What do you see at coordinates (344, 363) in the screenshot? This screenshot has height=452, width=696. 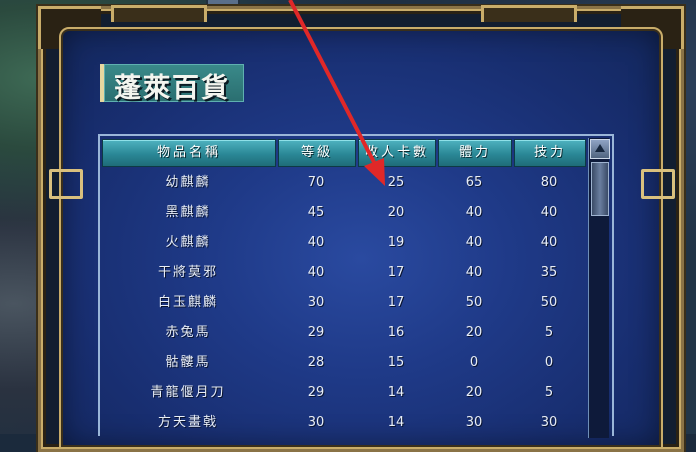 I see `table-row: 骷髏馬 28 15 0 0` at bounding box center [344, 363].